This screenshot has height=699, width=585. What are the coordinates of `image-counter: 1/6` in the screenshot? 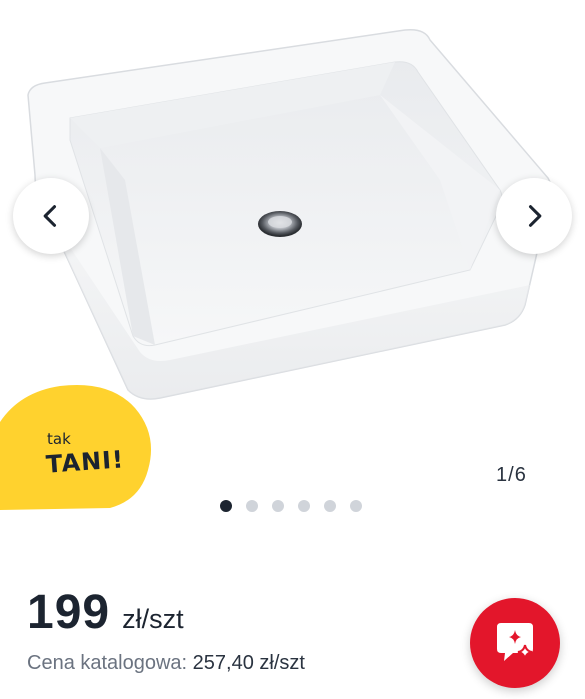 It's located at (511, 475).